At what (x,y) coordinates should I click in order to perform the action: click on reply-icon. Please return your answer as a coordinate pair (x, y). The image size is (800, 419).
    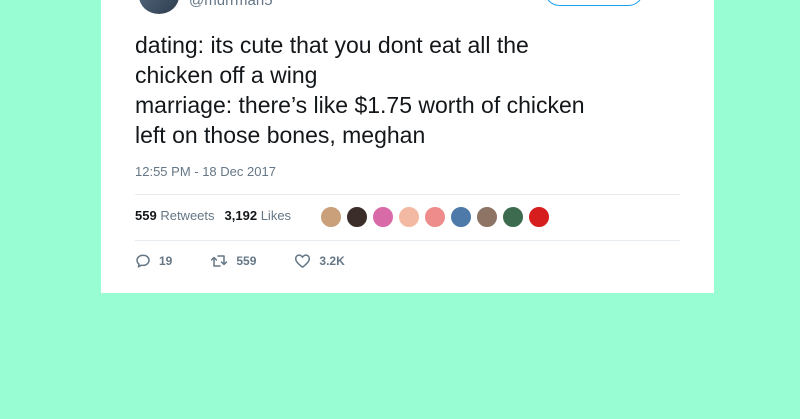
    Looking at the image, I should click on (143, 261).